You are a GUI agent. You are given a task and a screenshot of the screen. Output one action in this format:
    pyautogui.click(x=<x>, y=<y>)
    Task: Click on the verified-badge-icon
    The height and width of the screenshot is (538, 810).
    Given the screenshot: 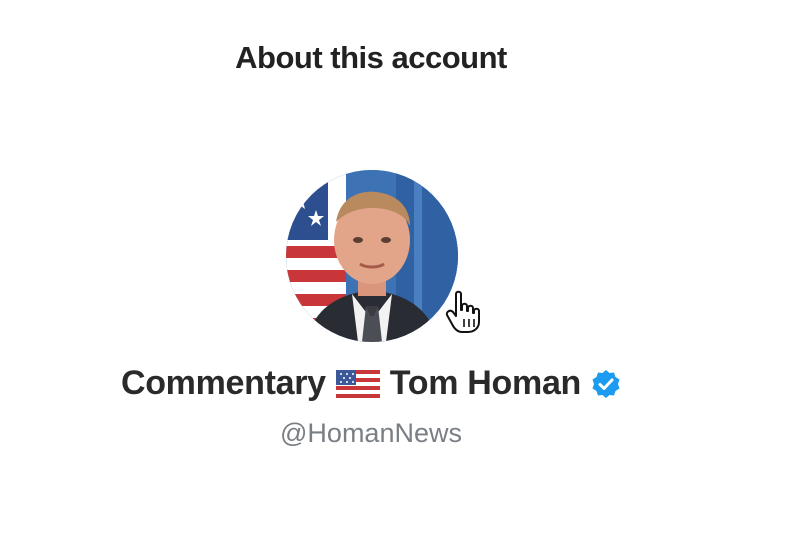 What is the action you would take?
    pyautogui.click(x=606, y=383)
    